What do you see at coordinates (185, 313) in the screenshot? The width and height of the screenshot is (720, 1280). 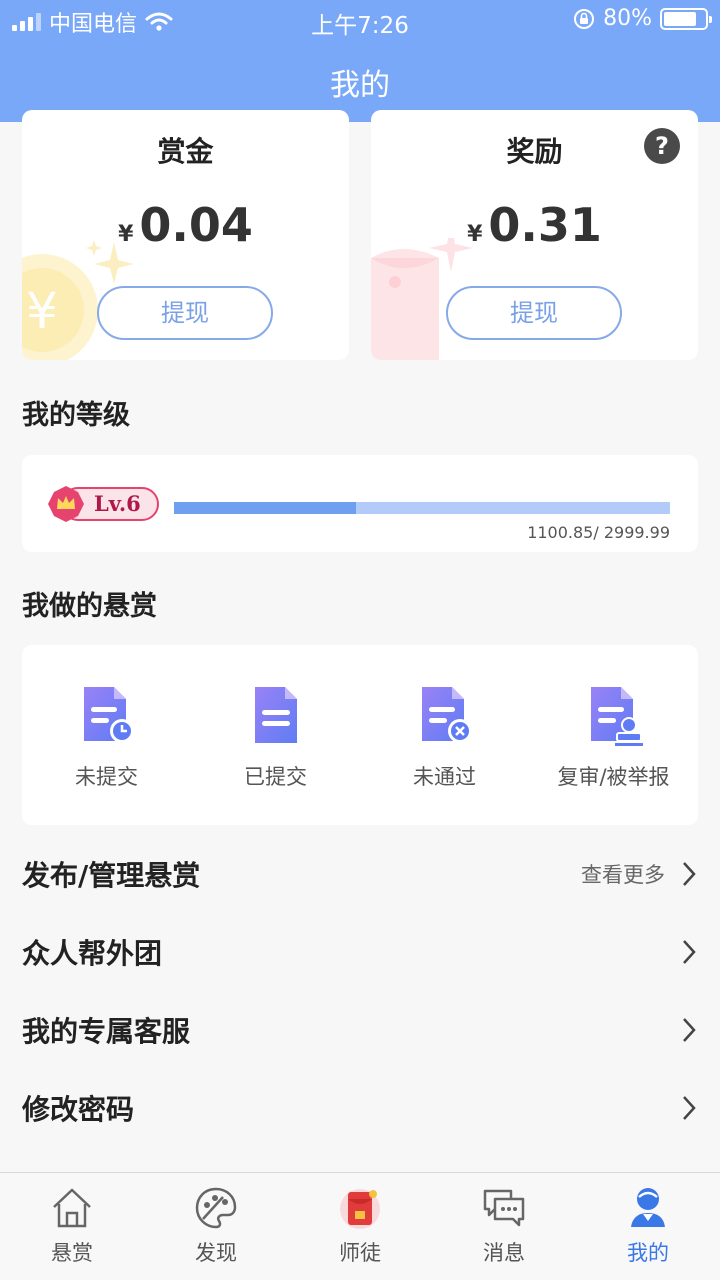 I see `bounty-withdraw-button: 提现` at bounding box center [185, 313].